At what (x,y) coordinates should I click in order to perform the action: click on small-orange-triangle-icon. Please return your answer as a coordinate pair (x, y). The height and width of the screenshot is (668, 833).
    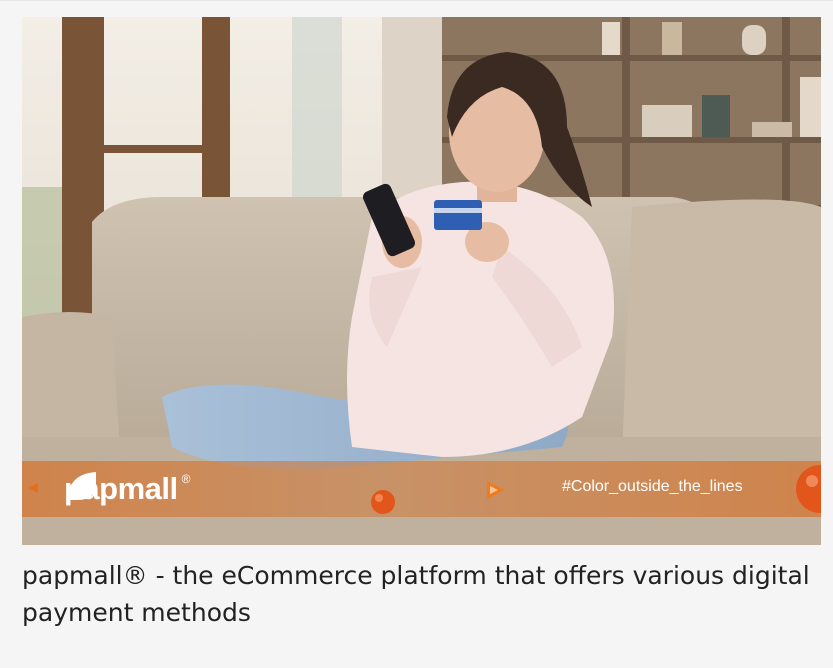
    Looking at the image, I should click on (33, 488).